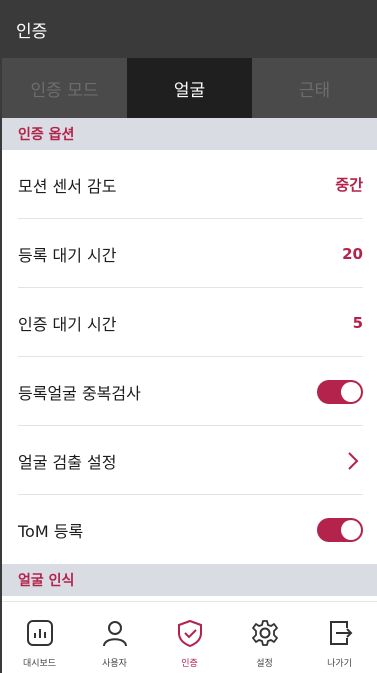  I want to click on face-detection-row: 얼굴 검출 설정, so click(189, 460).